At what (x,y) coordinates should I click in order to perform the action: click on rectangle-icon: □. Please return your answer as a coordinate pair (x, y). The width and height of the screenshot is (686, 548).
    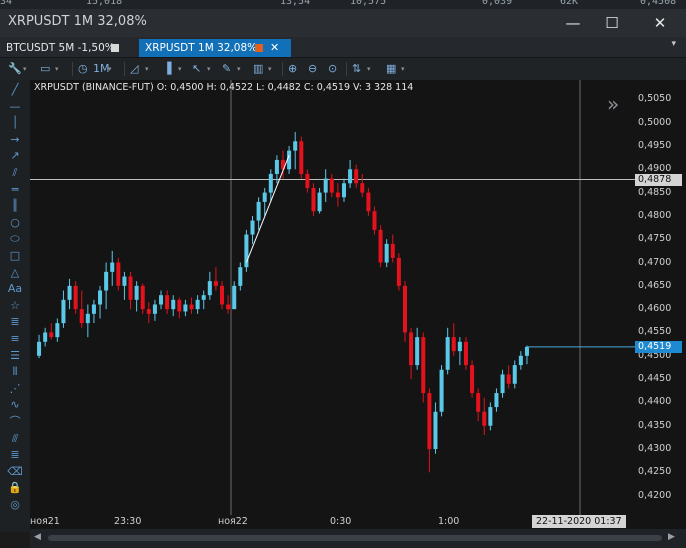
    Looking at the image, I should click on (15, 256).